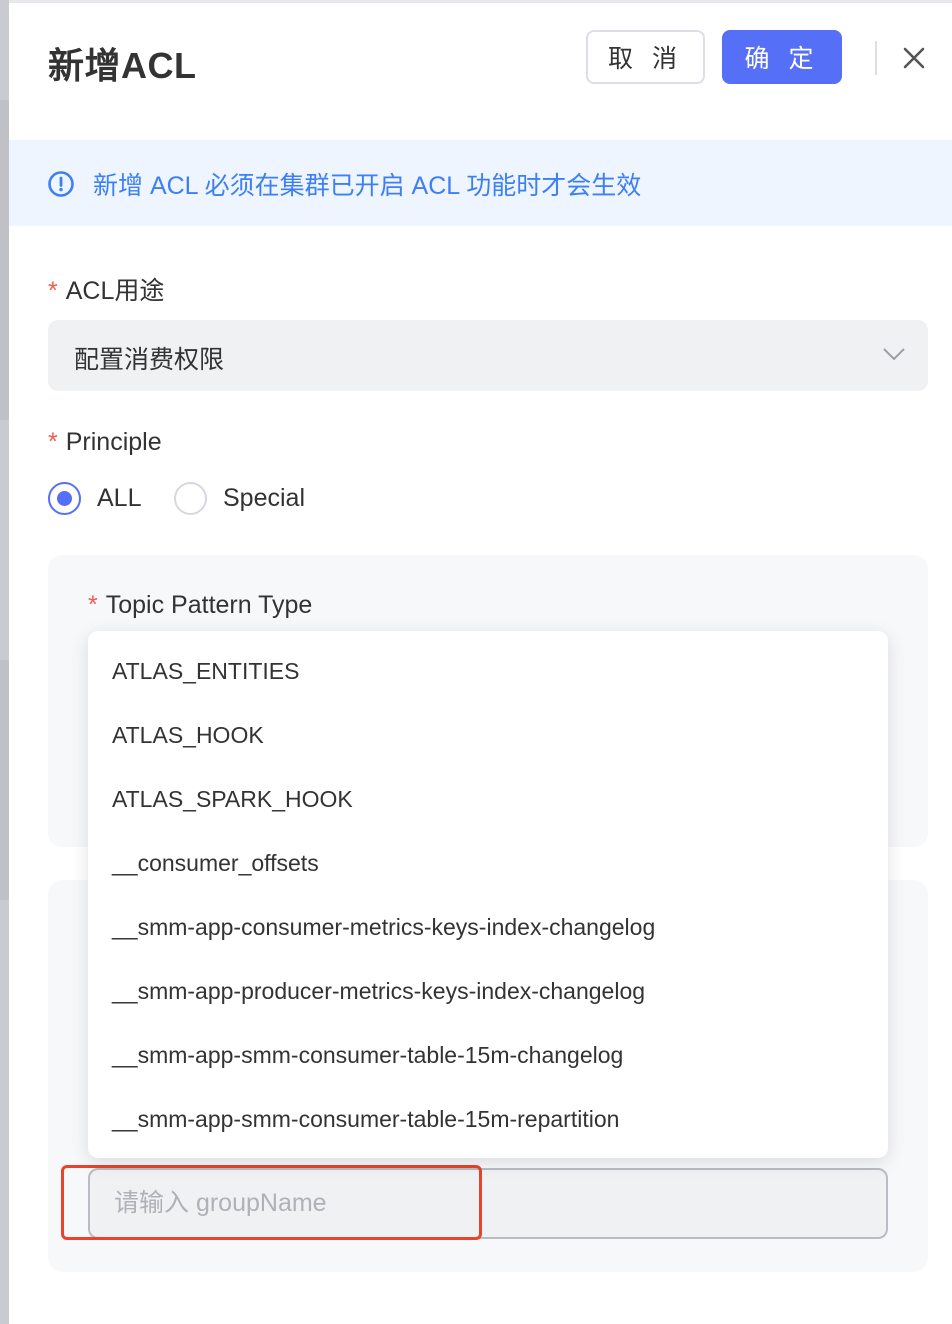 This screenshot has width=952, height=1324. I want to click on cancel-button: 取 消, so click(645, 57).